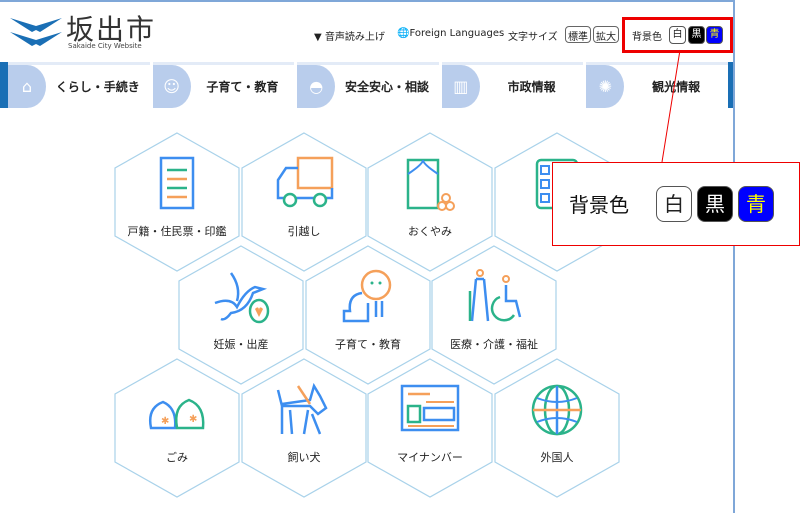 Image resolution: width=800 pixels, height=513 pixels. Describe the element at coordinates (715, 204) in the screenshot. I see `callout-black-button: 黒` at that location.